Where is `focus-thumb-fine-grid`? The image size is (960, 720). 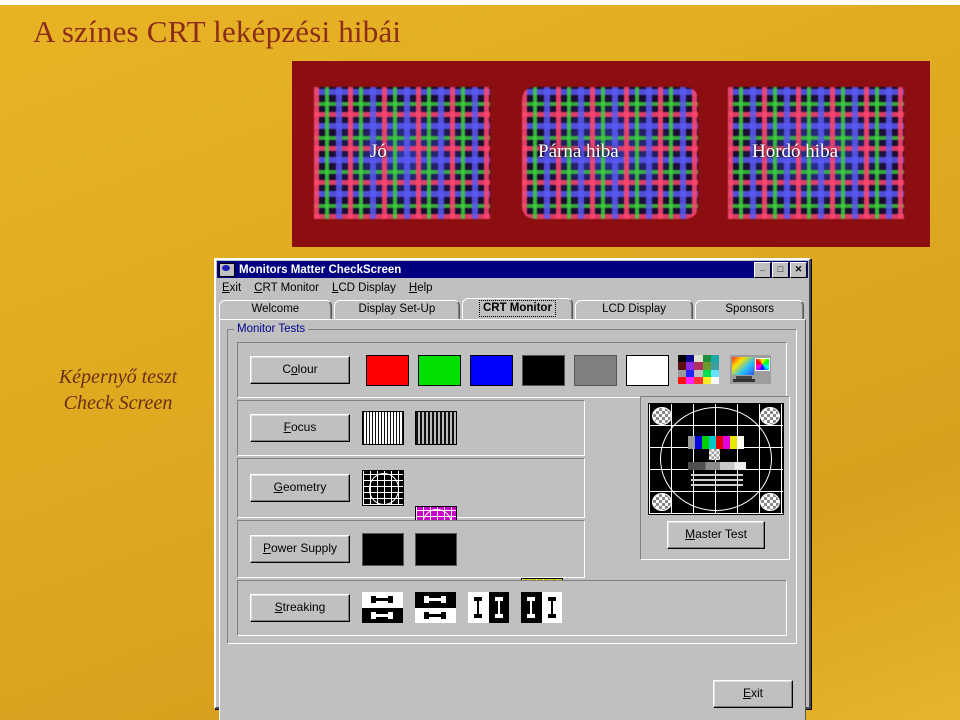 focus-thumb-fine-grid is located at coordinates (383, 428).